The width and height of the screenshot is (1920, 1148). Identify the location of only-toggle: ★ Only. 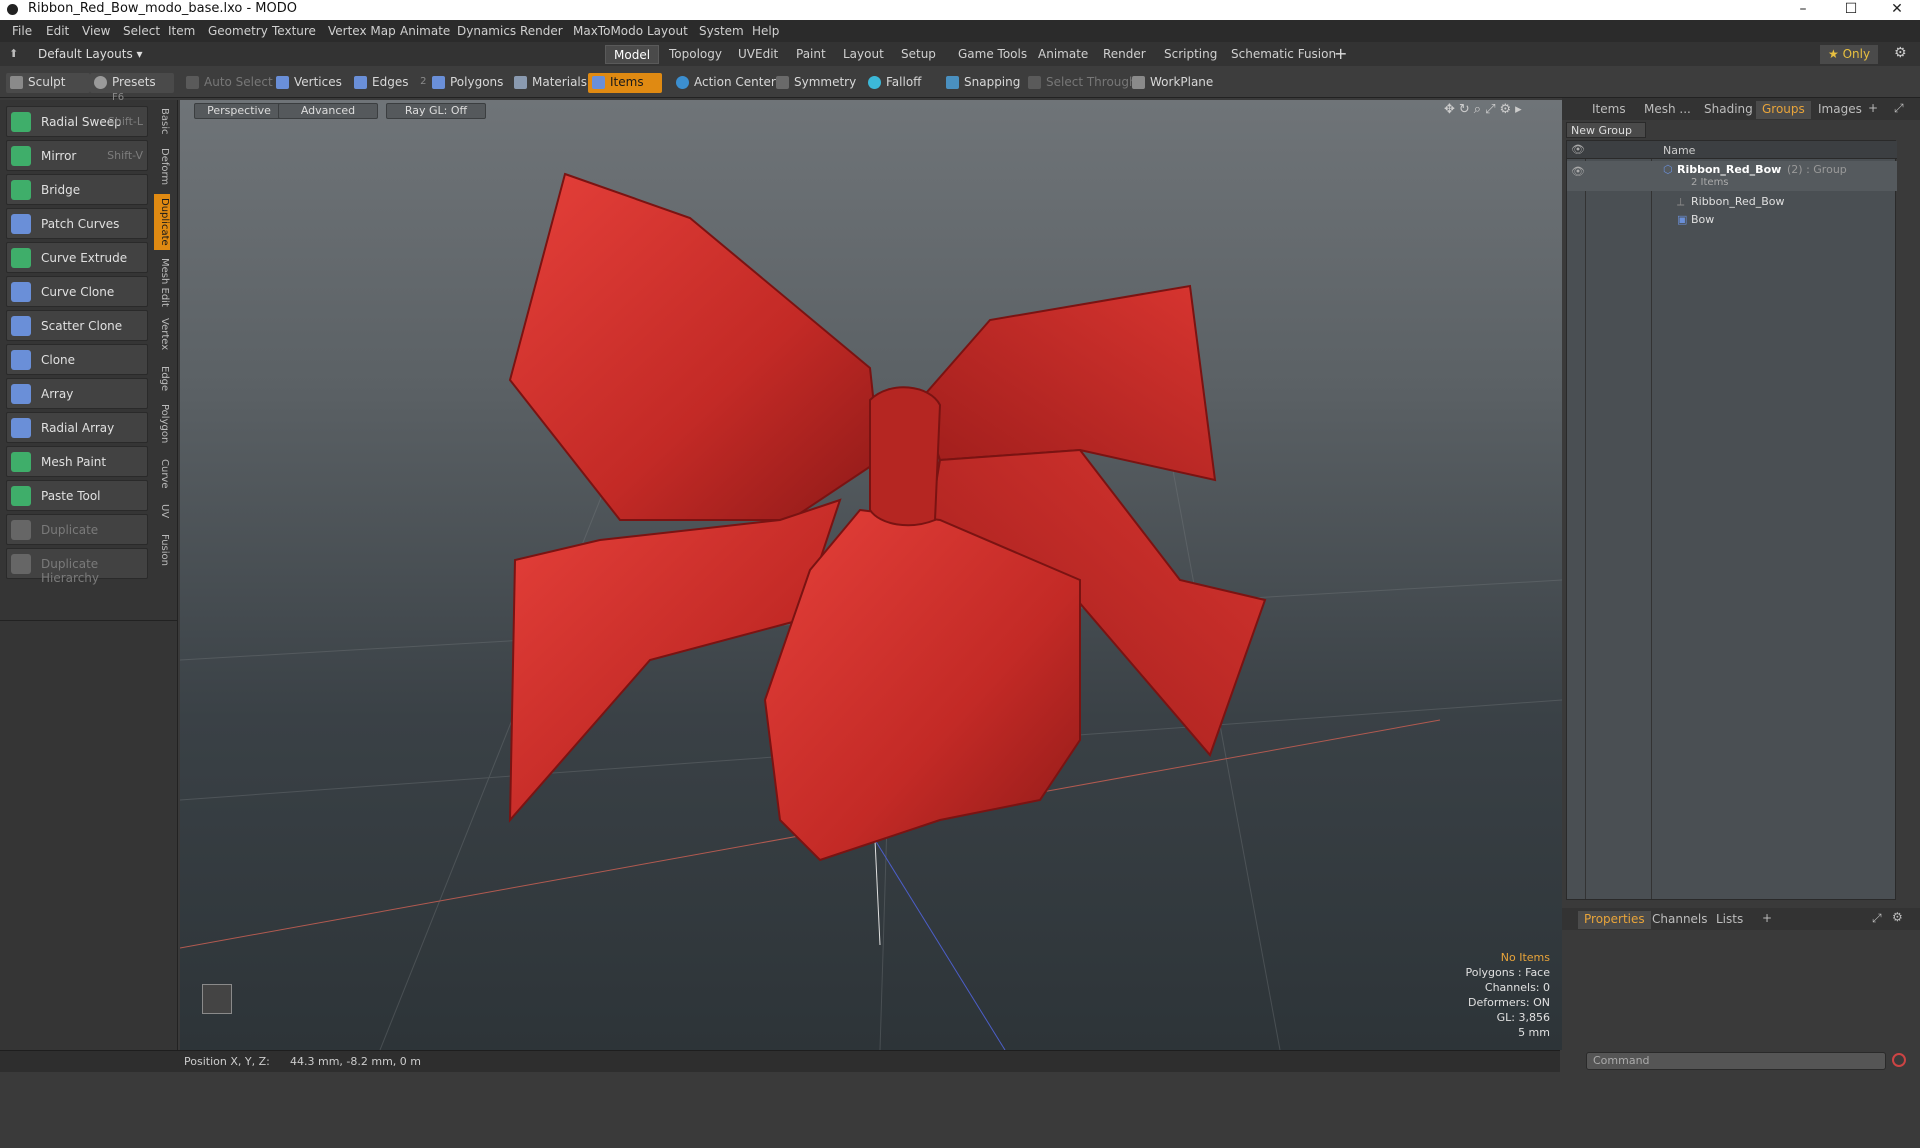
(1849, 54).